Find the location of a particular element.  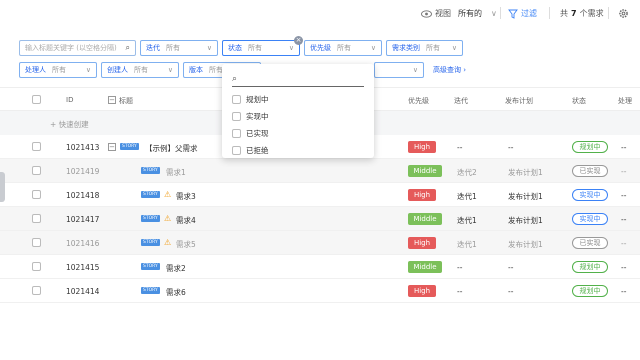

count-suffix: 个需求 is located at coordinates (591, 13).